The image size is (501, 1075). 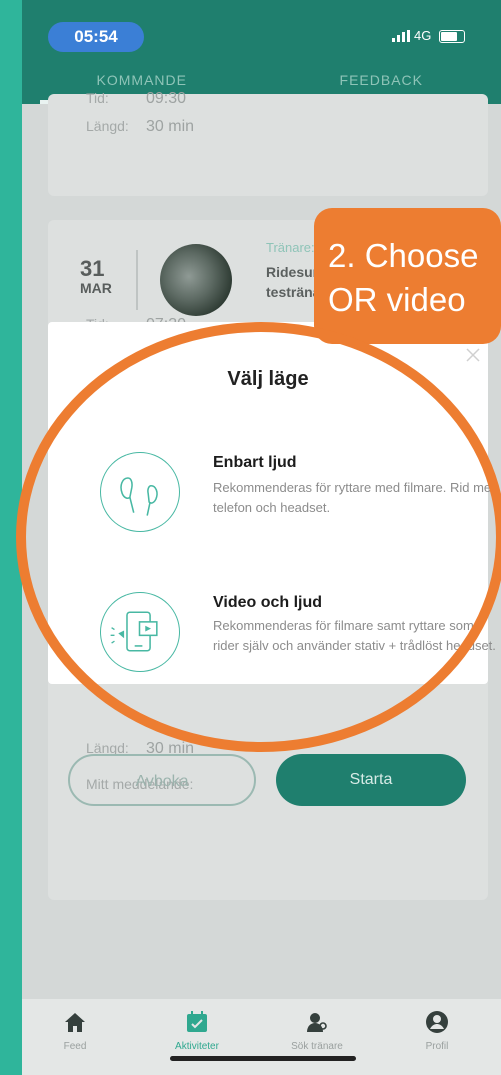 I want to click on length-value: 30 min, so click(x=170, y=126).